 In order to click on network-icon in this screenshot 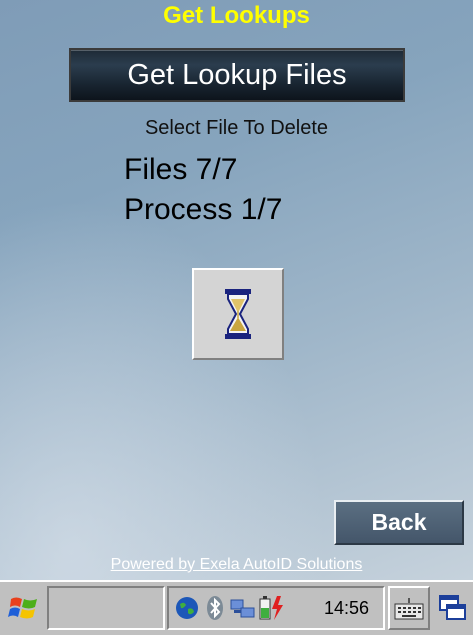, I will do `click(243, 608)`.